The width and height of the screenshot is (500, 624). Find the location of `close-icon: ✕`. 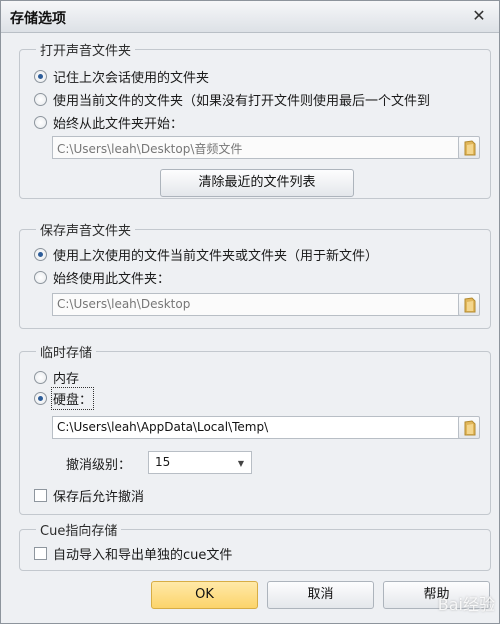

close-icon: ✕ is located at coordinates (479, 16).